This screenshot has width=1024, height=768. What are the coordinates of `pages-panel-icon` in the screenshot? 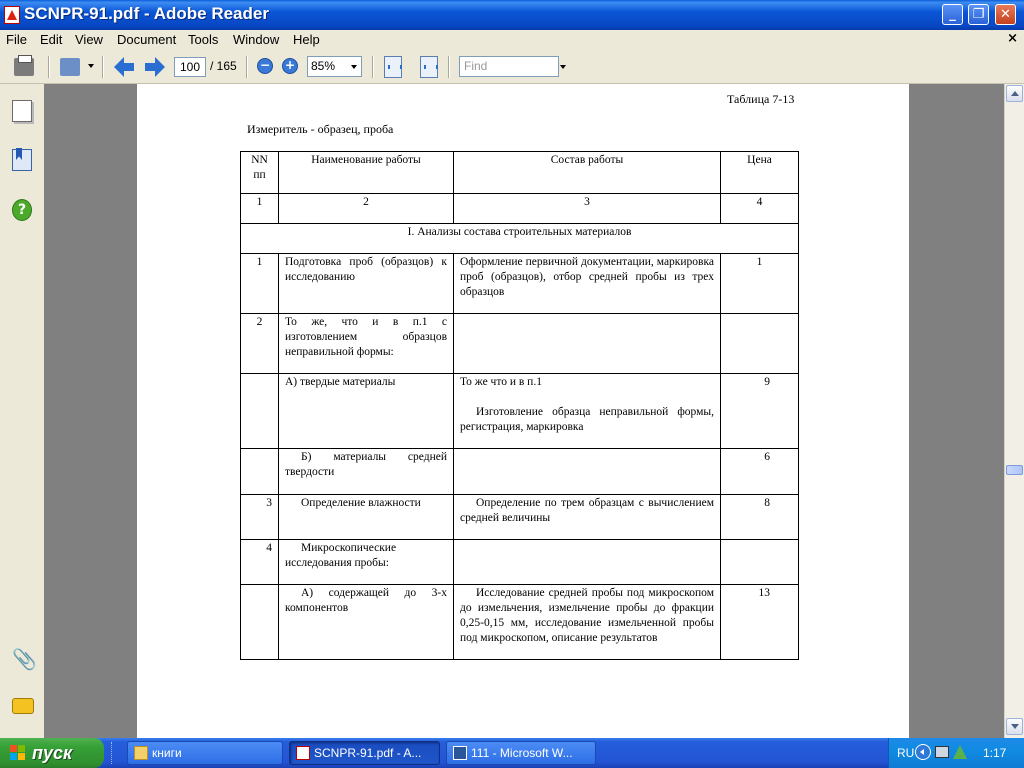 It's located at (22, 111).